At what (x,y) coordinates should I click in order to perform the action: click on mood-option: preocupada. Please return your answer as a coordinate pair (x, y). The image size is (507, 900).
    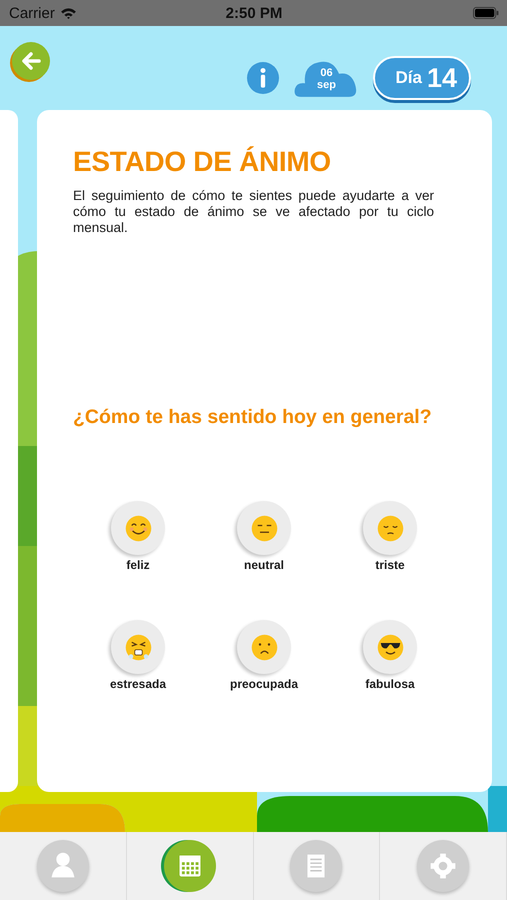
    Looking at the image, I should click on (264, 655).